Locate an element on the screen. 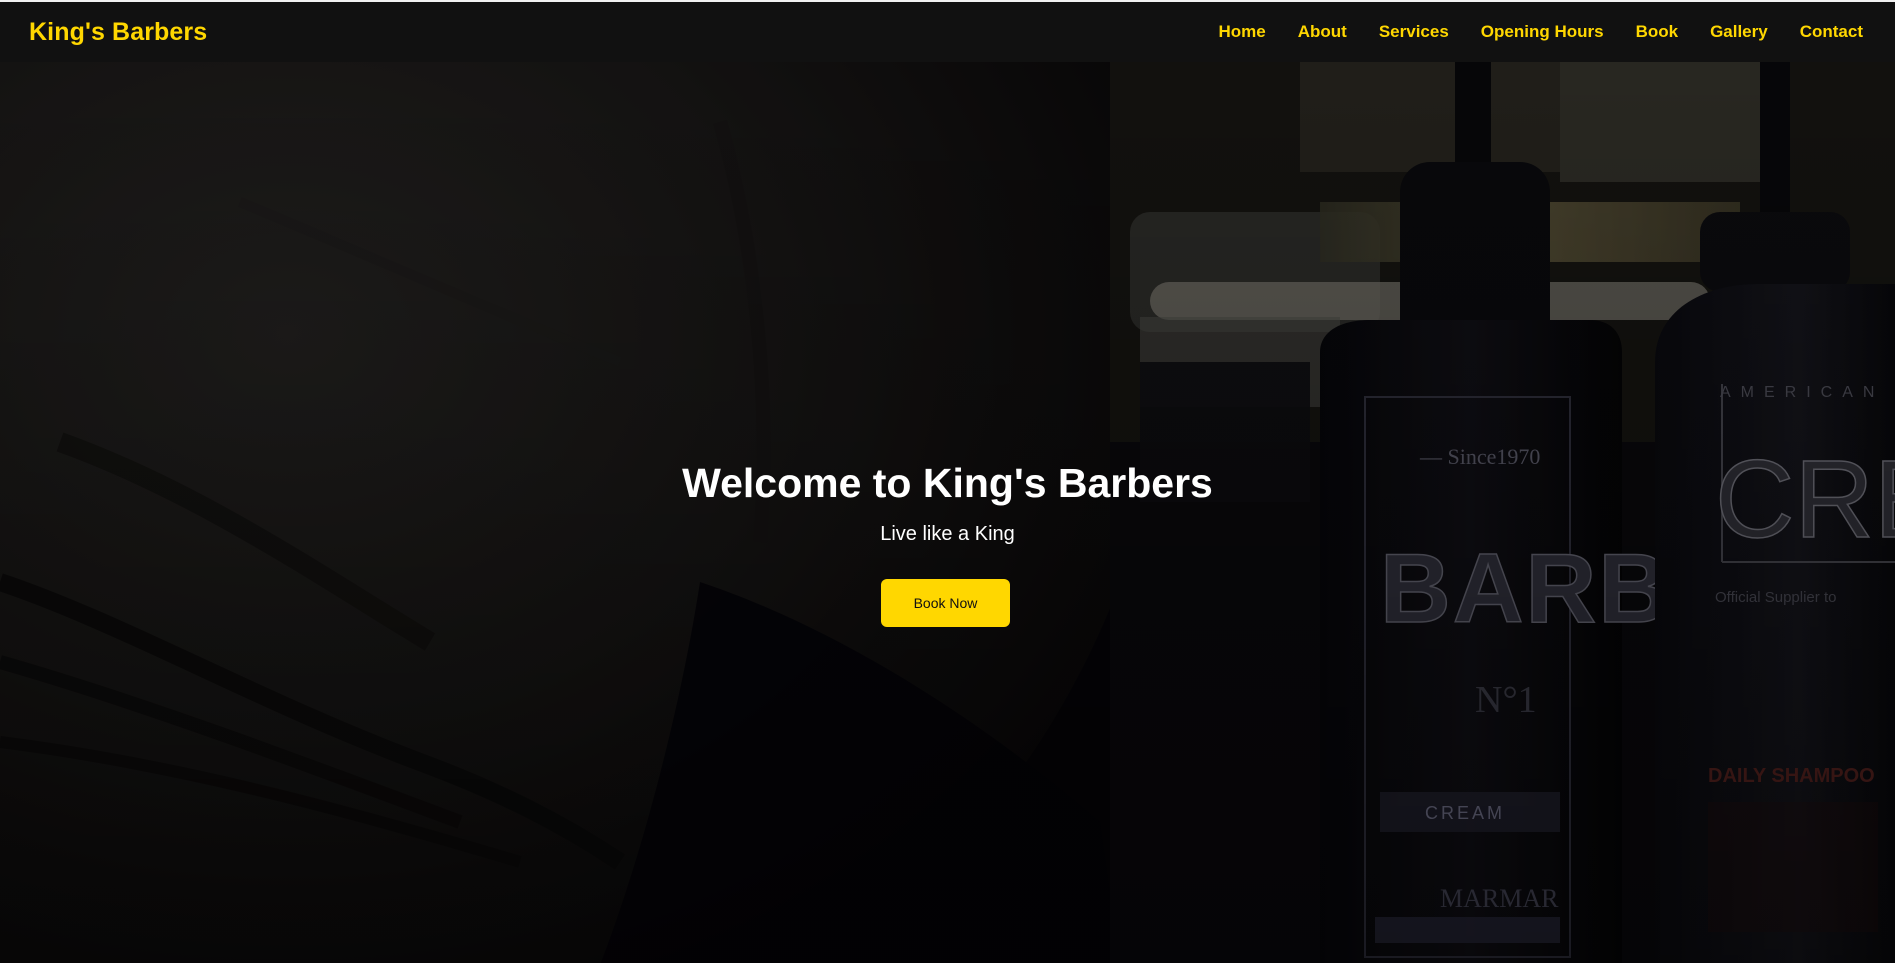 The image size is (1895, 965). nav-link-home: Home is located at coordinates (1242, 32).